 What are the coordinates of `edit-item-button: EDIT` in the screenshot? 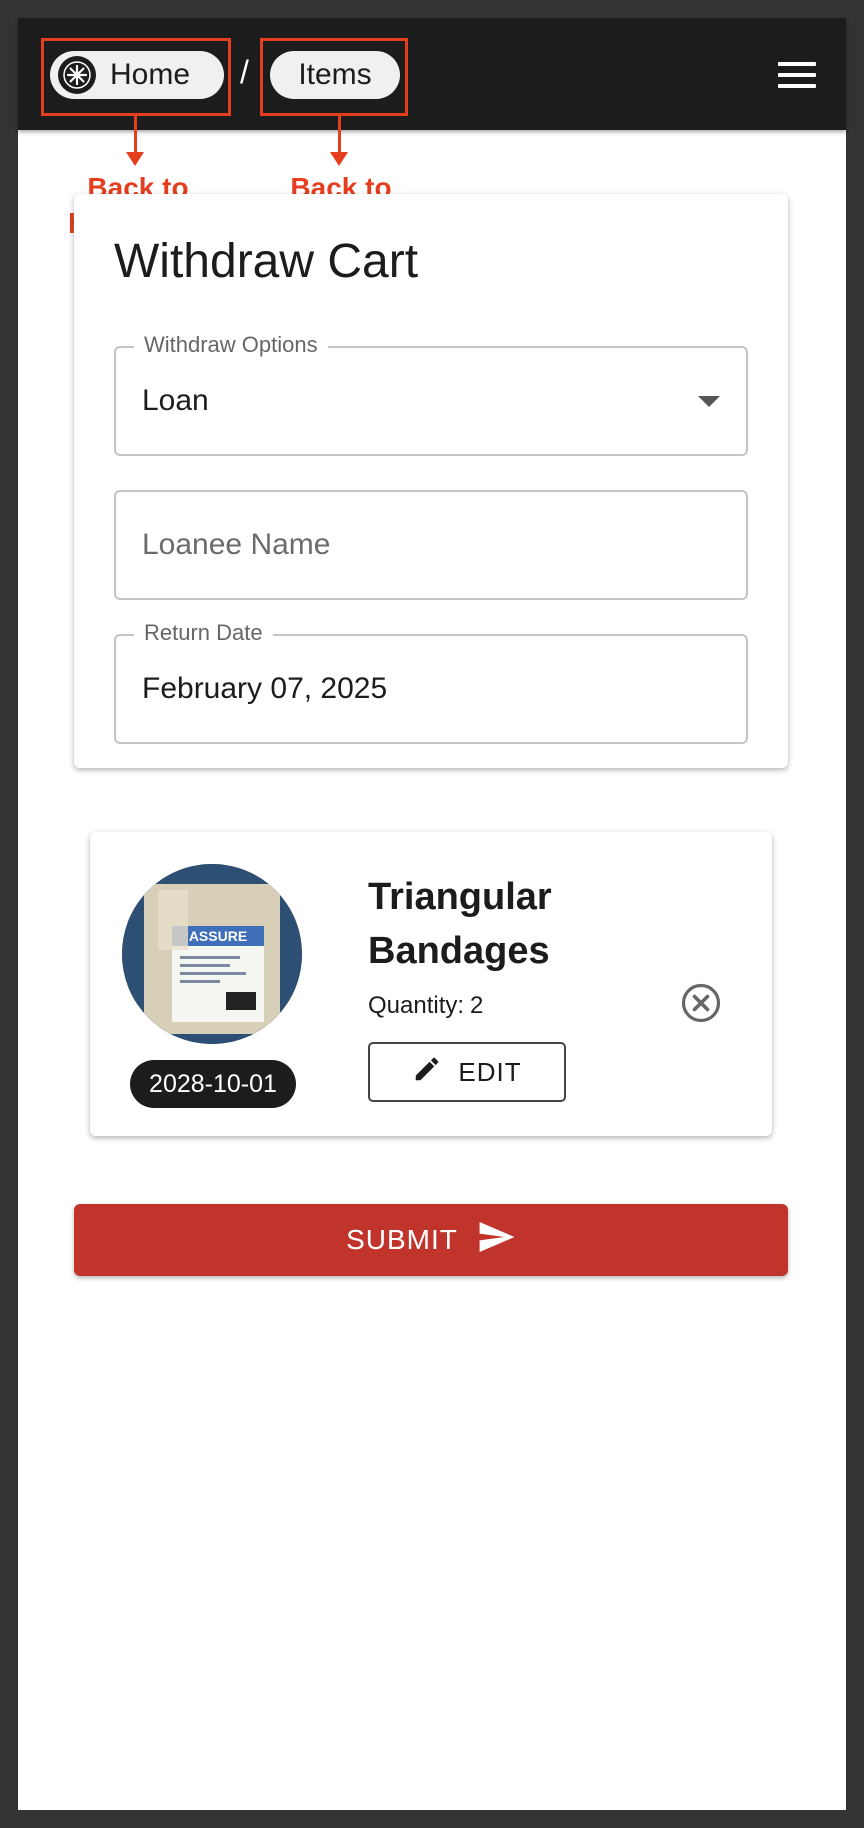 It's located at (467, 1072).